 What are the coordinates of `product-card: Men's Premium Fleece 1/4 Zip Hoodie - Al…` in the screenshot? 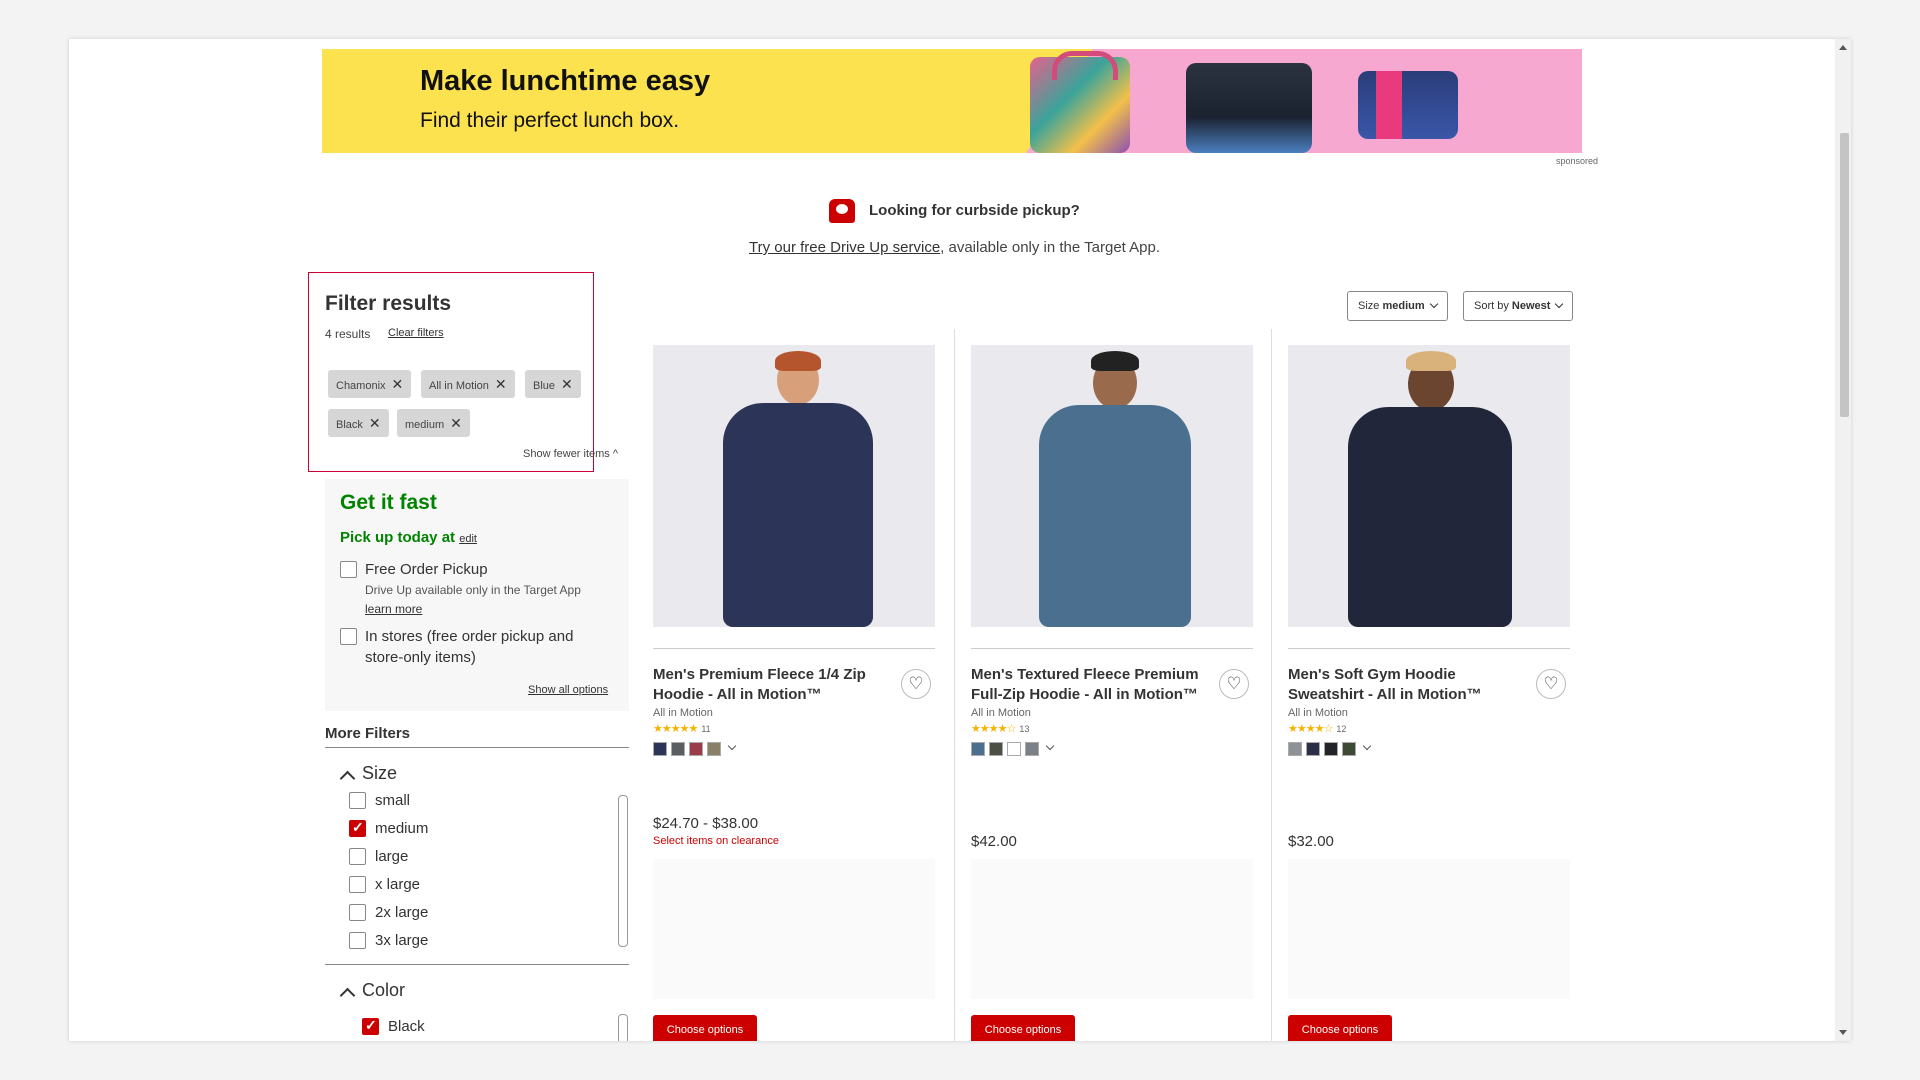 It's located at (794, 693).